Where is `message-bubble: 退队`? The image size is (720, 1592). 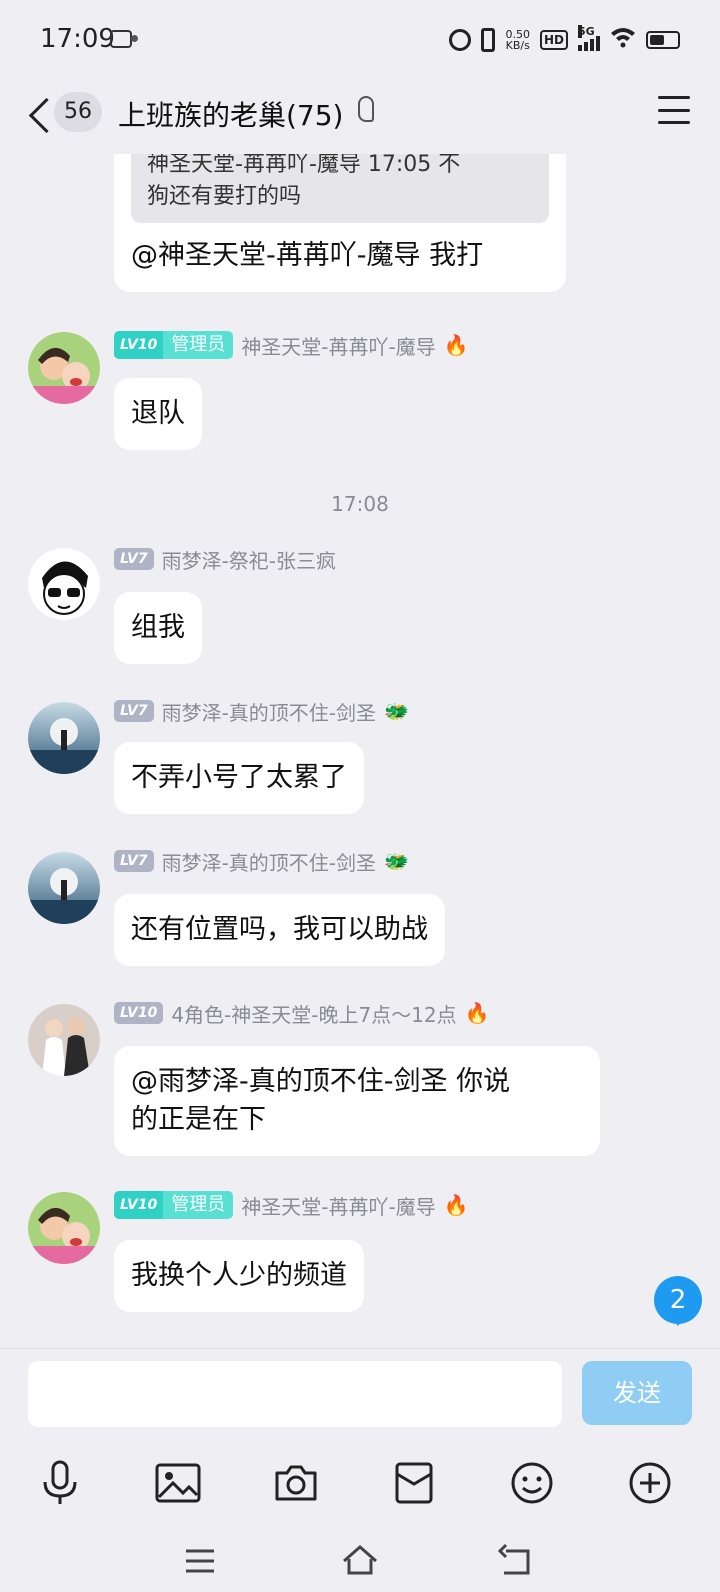 message-bubble: 退队 is located at coordinates (158, 414).